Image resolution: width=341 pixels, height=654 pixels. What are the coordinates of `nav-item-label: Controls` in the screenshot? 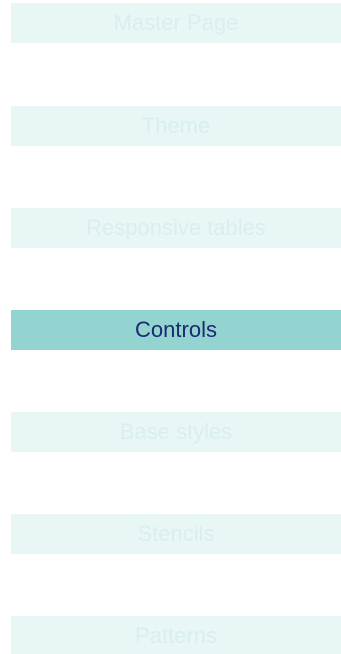 It's located at (176, 329).